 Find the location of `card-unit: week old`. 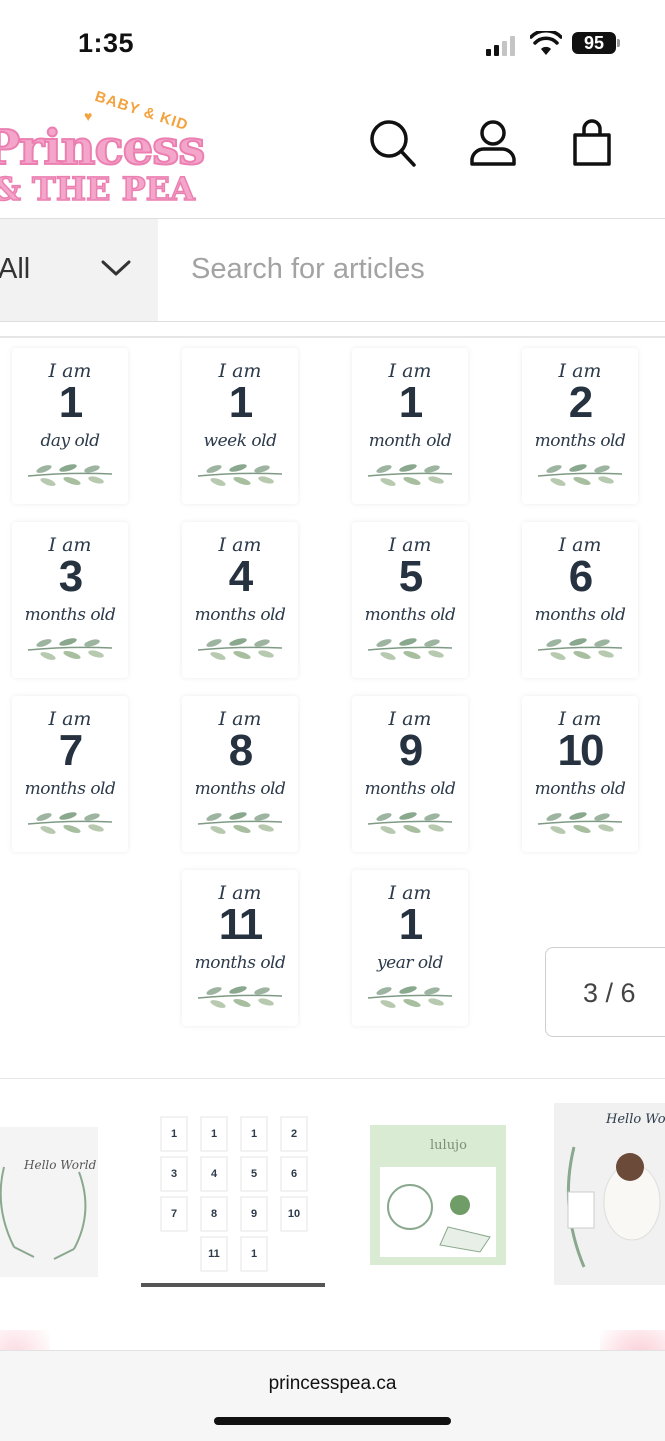

card-unit: week old is located at coordinates (240, 441).